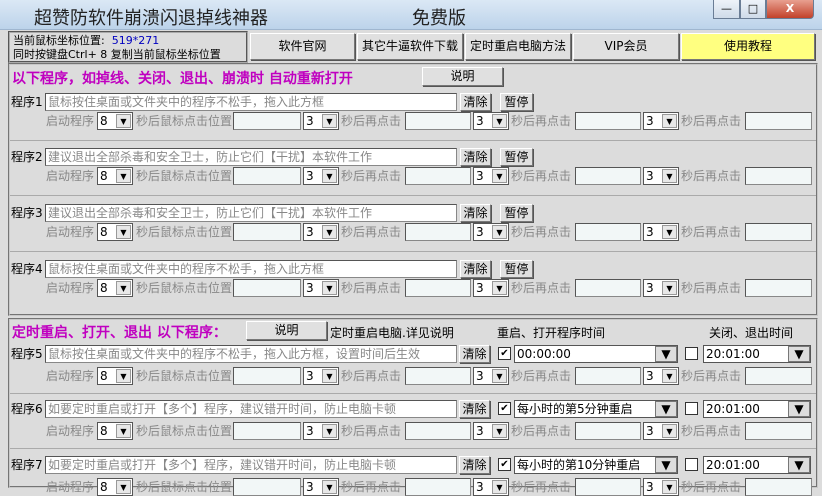  I want to click on restart-time-select: 每小时的第5分钟重启 ▼, so click(596, 409).